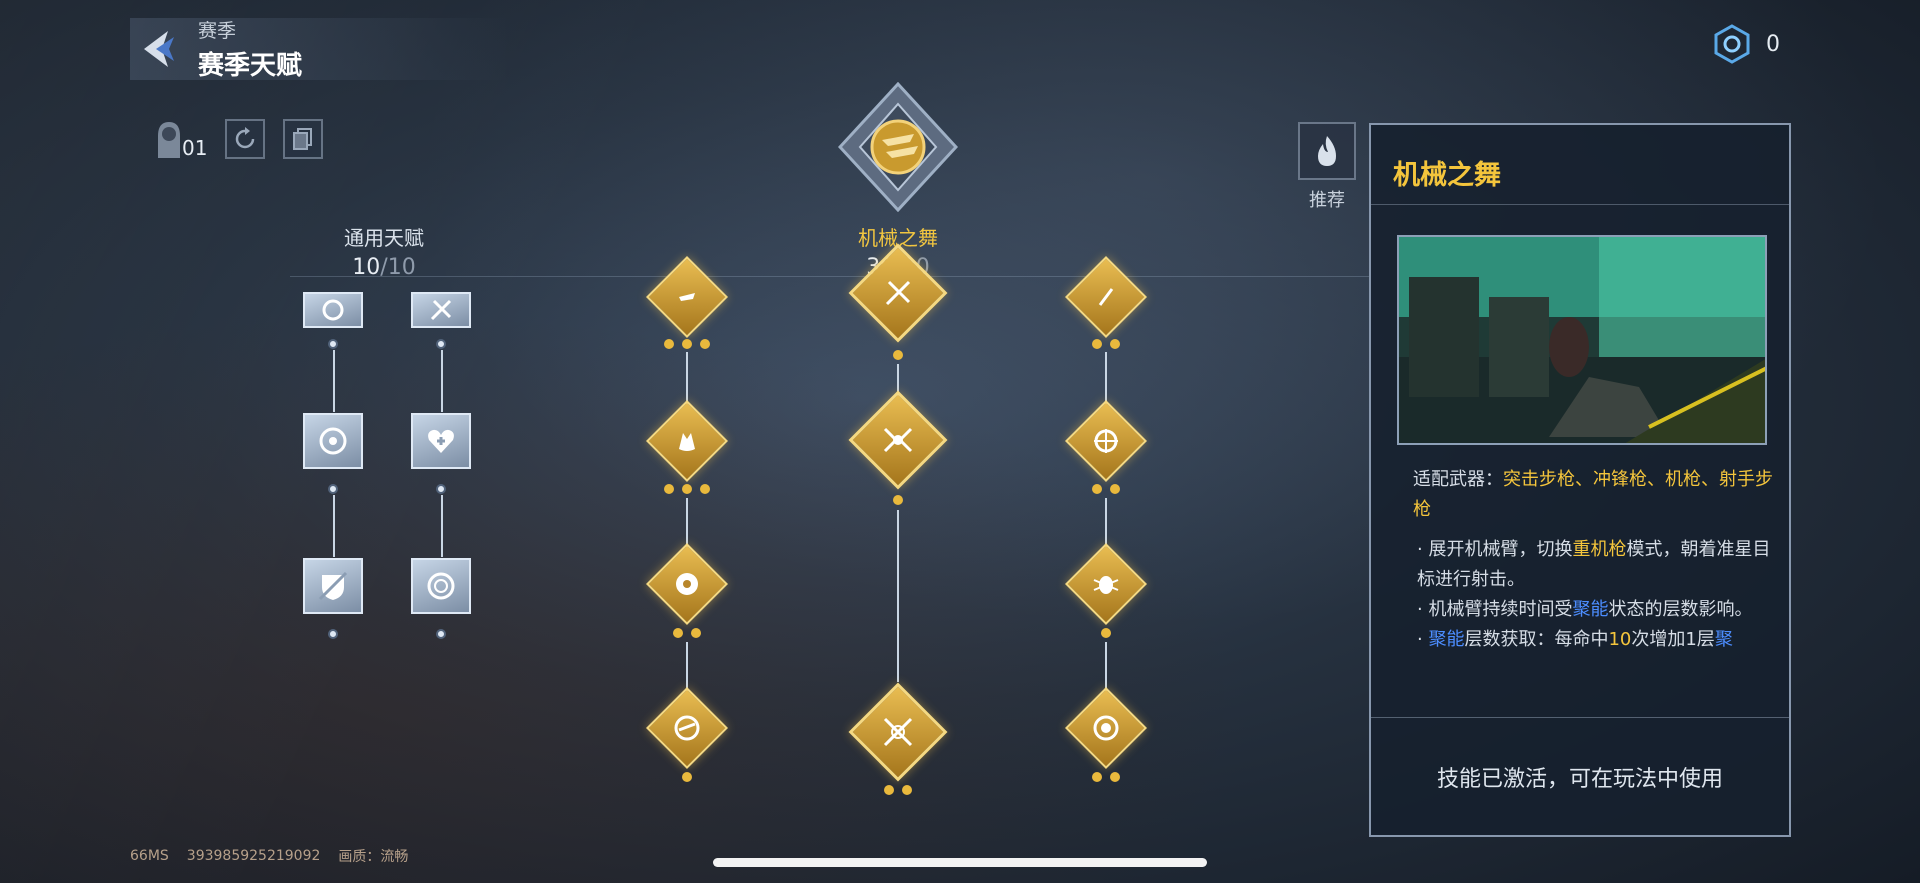  Describe the element at coordinates (1582, 340) in the screenshot. I see `skill-preview-image` at that location.